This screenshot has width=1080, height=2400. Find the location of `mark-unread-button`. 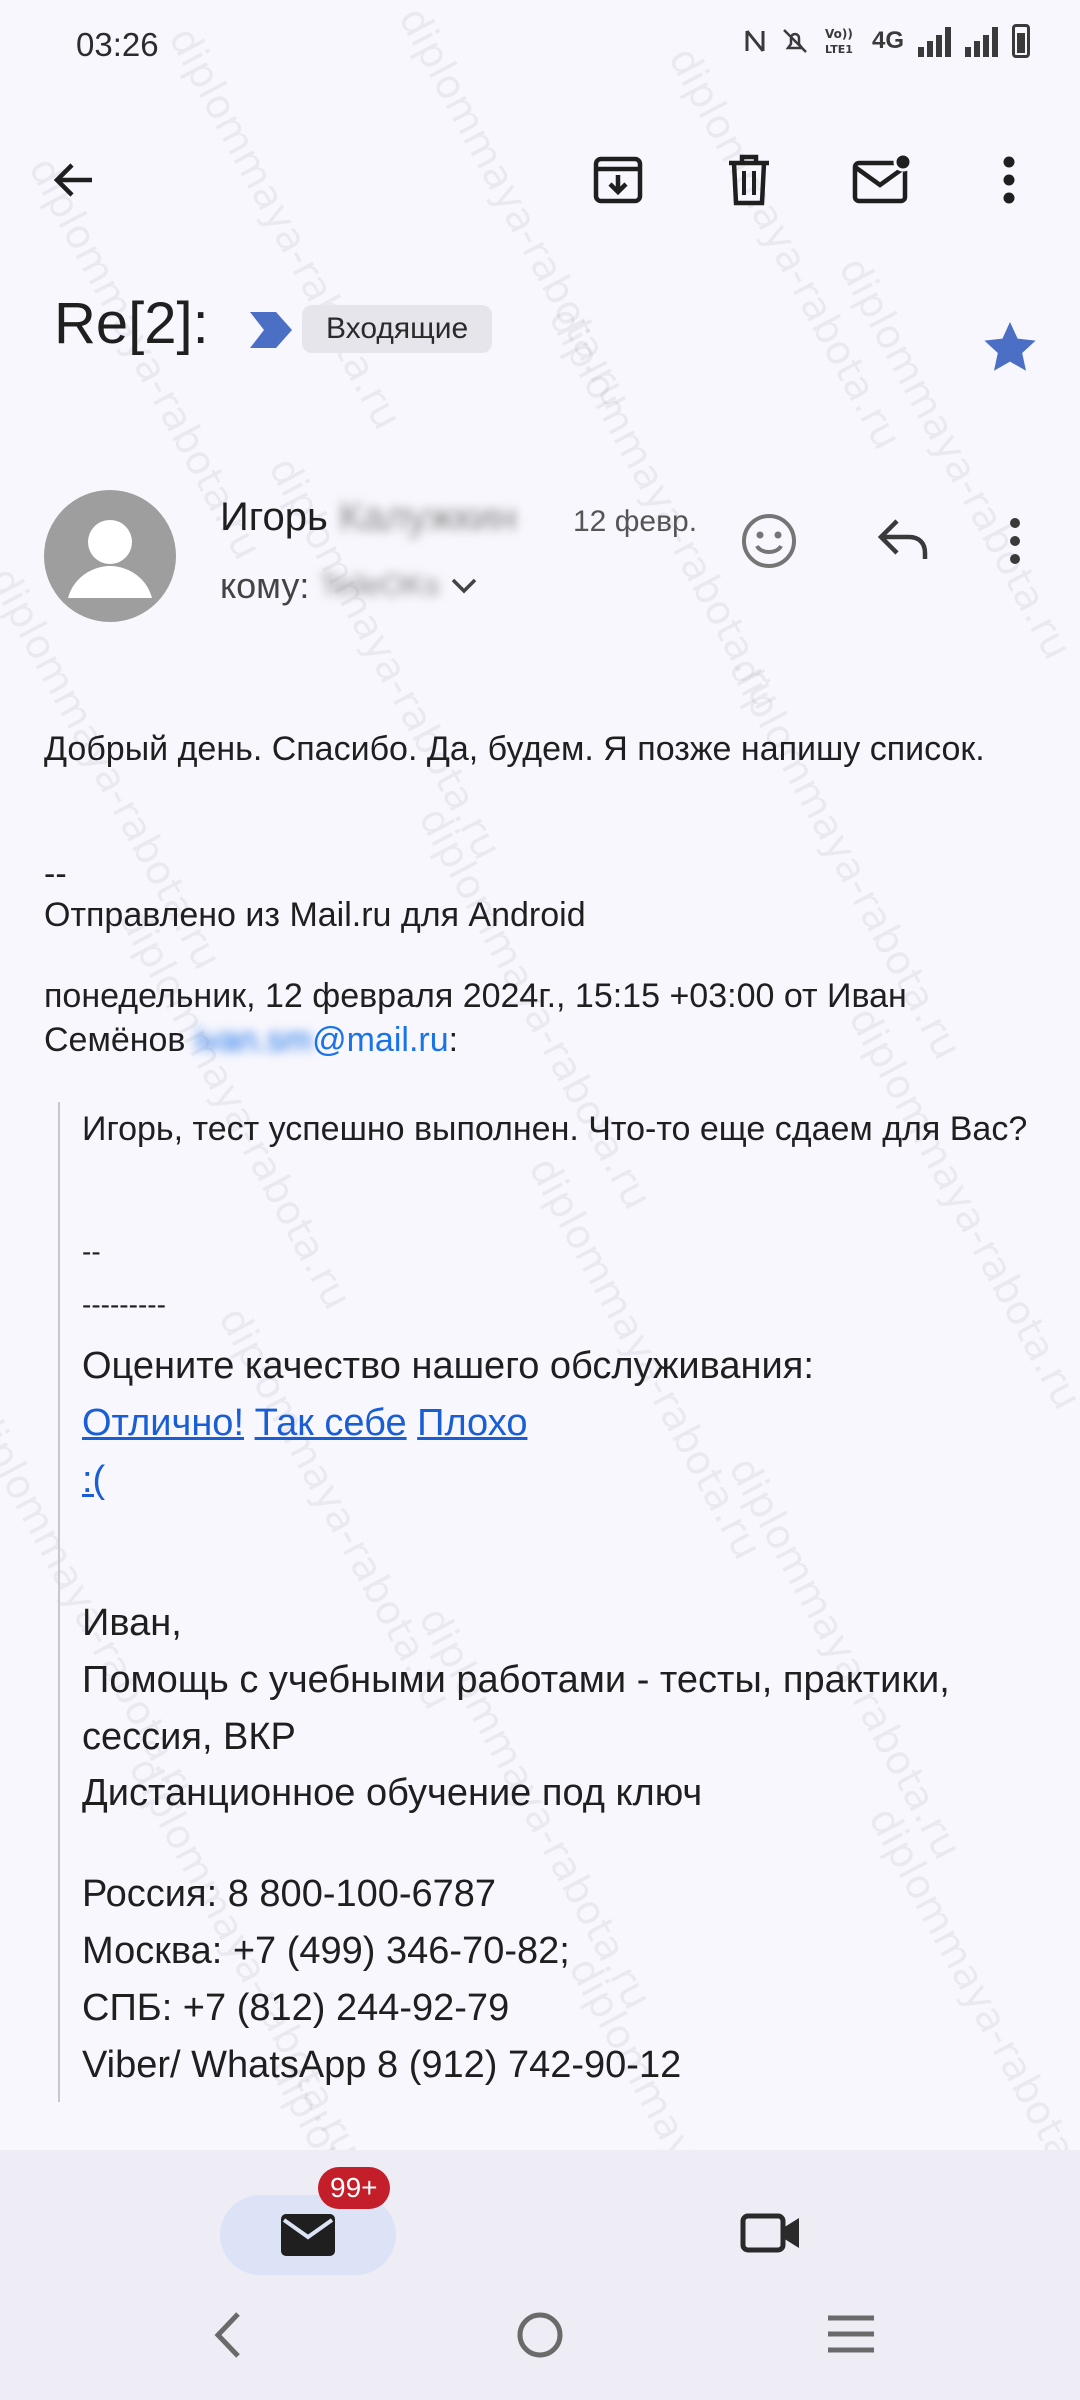

mark-unread-button is located at coordinates (882, 180).